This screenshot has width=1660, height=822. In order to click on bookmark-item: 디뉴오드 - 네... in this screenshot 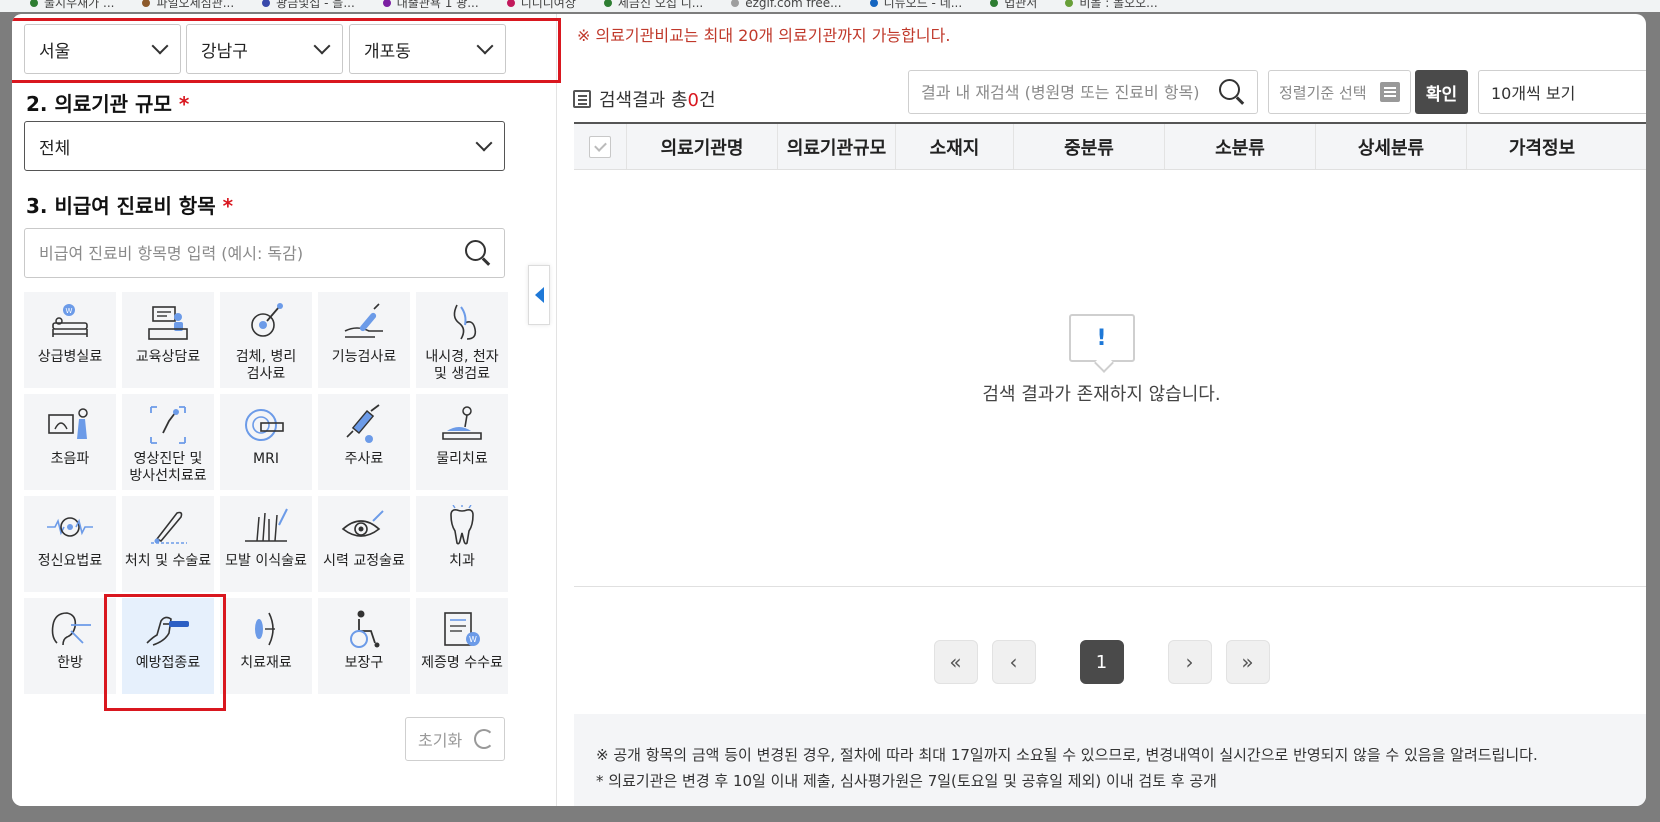, I will do `click(915, 6)`.